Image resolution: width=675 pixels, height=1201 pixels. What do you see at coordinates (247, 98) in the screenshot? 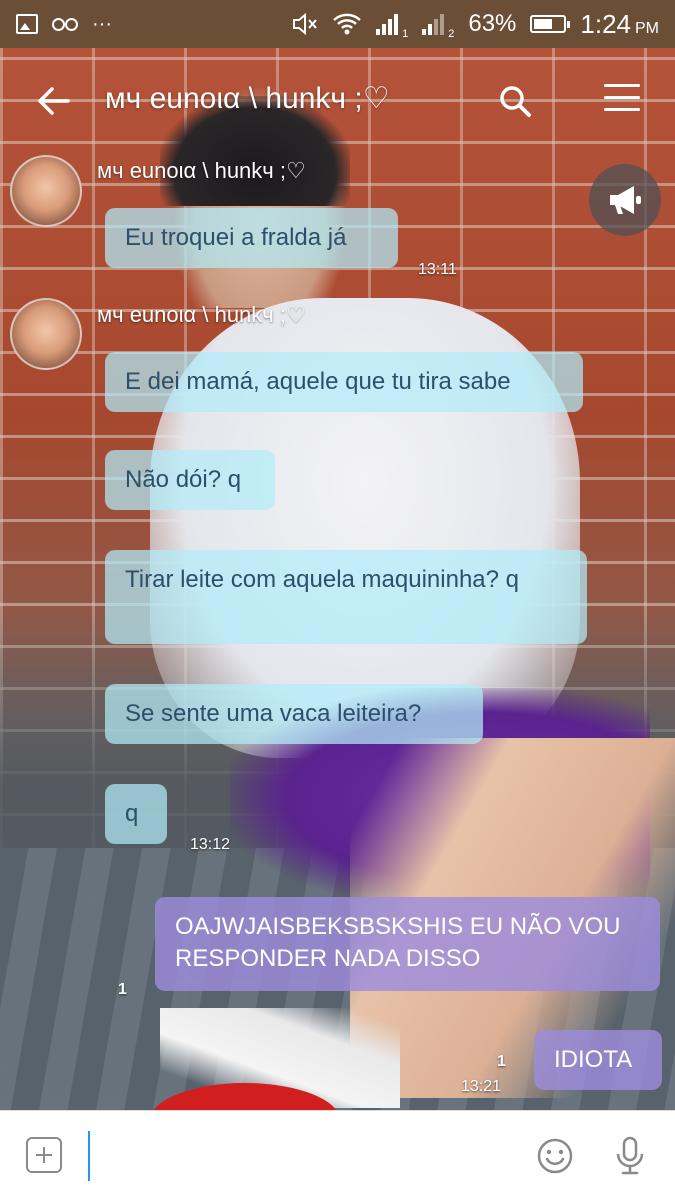
I see `chat-title: мч eunoια \ hunkч ;♡` at bounding box center [247, 98].